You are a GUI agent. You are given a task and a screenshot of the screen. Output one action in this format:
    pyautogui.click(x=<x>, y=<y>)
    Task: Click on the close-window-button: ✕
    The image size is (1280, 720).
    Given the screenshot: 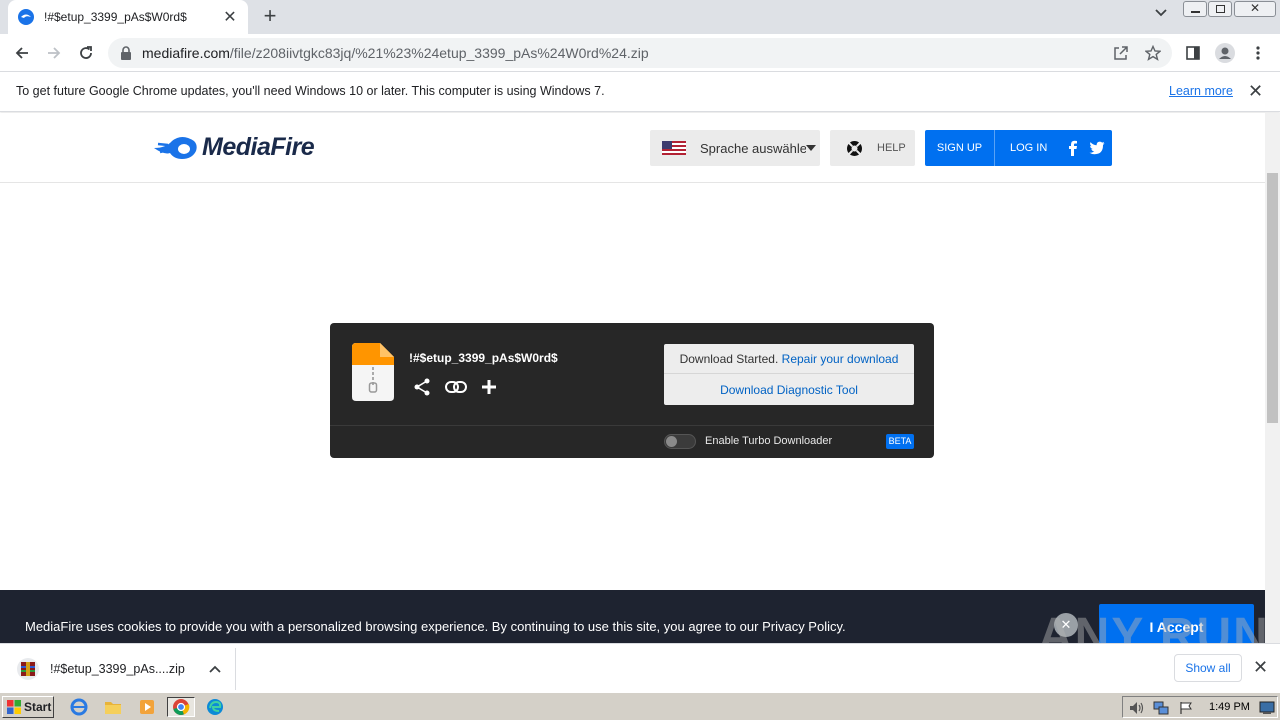 What is the action you would take?
    pyautogui.click(x=1255, y=9)
    